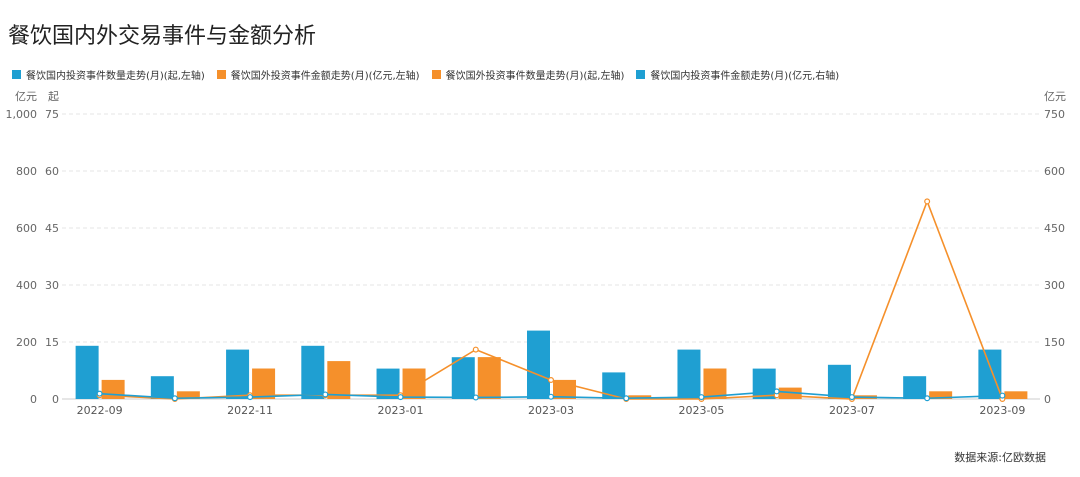 The width and height of the screenshot is (1080, 477). What do you see at coordinates (52, 285) in the screenshot?
I see `y-tick-label-count: 30` at bounding box center [52, 285].